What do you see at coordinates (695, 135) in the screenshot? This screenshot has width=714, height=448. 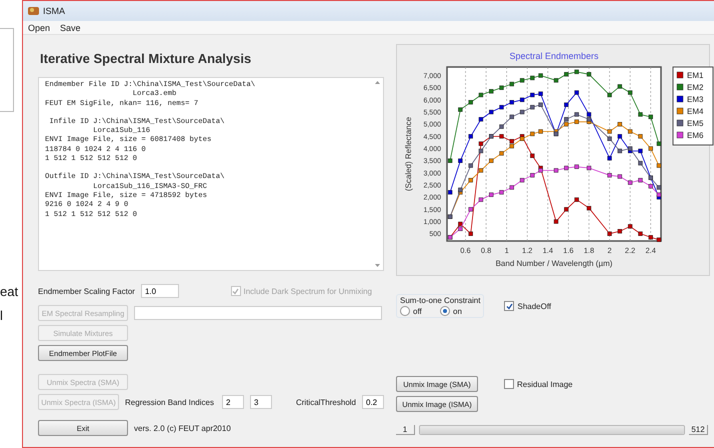 I see `legend-label: EM6` at bounding box center [695, 135].